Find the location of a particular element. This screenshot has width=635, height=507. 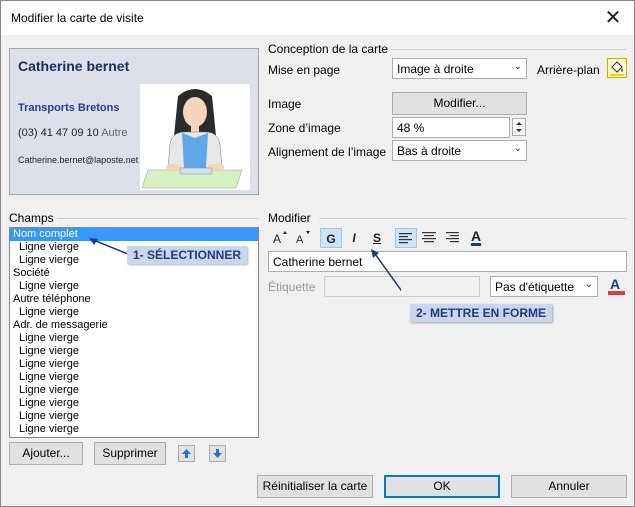

label-select: Pas d'étiquette ⌄ is located at coordinates (544, 286).